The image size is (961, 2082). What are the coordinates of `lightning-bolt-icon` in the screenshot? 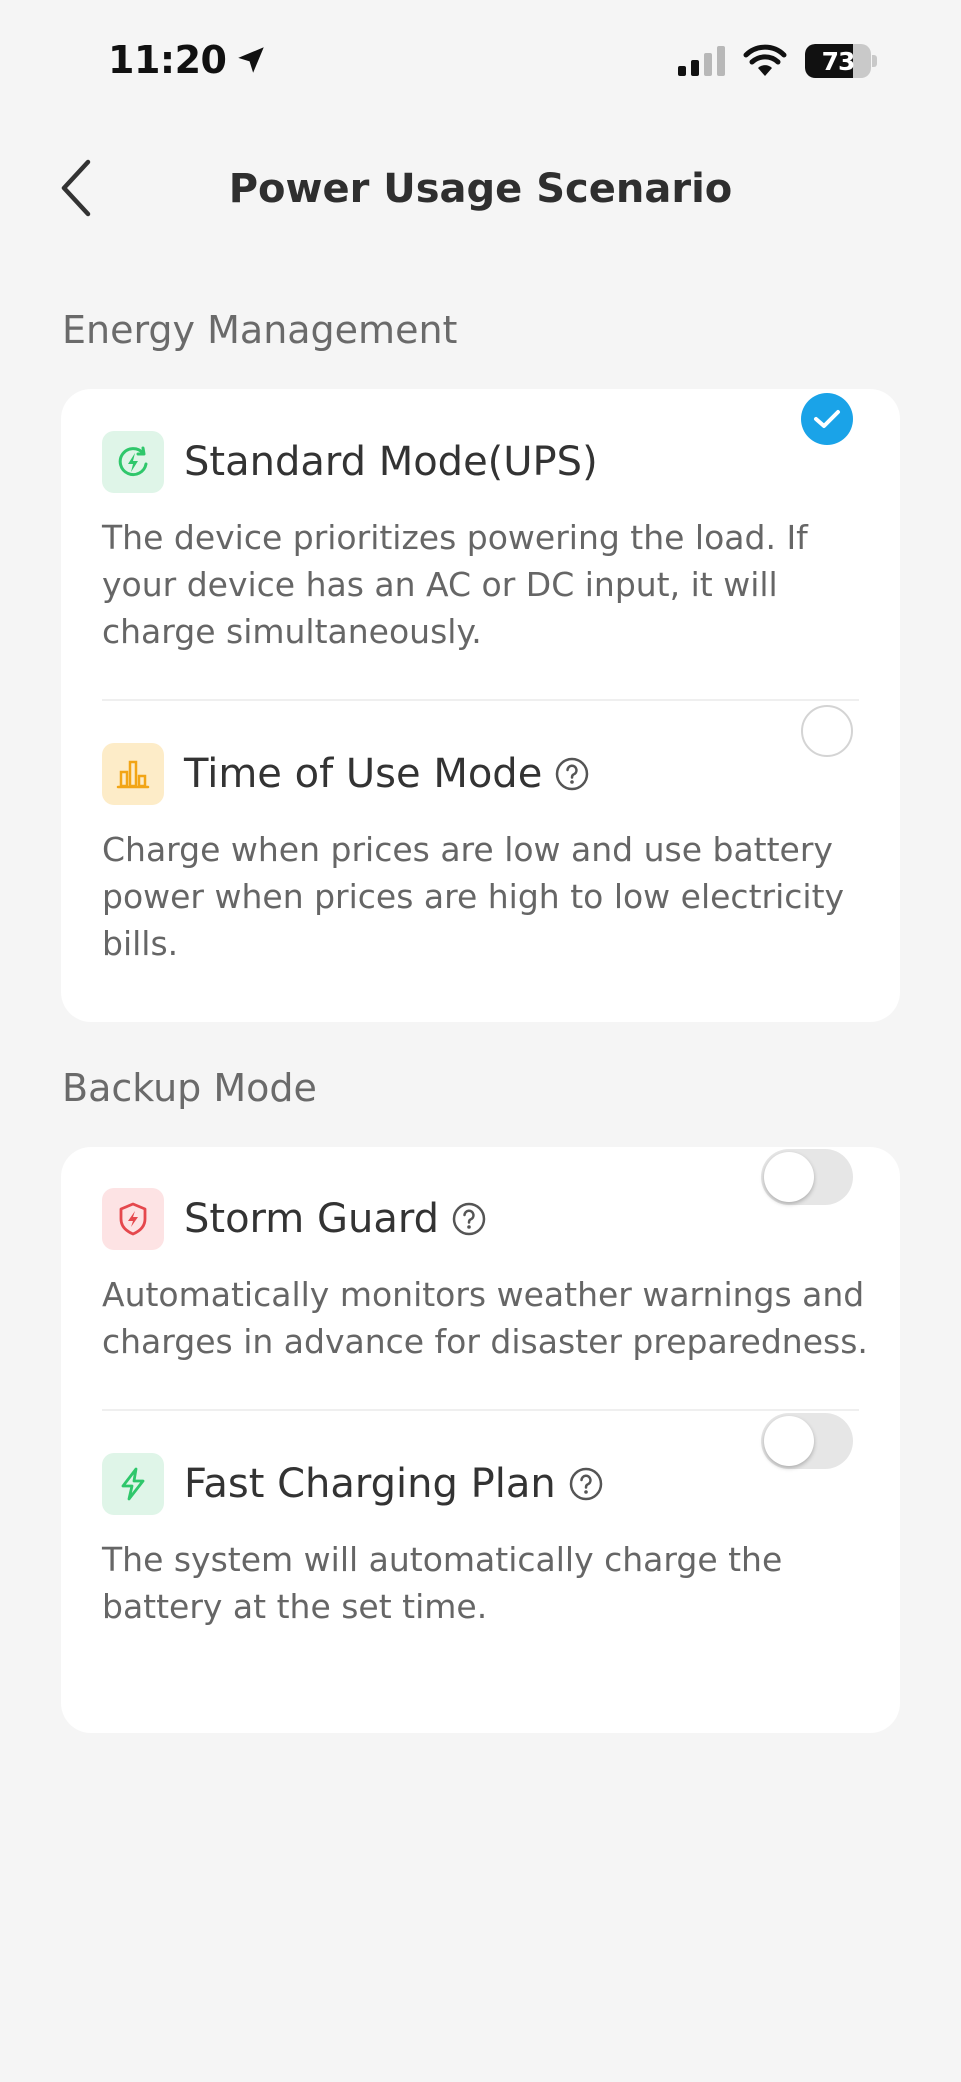 It's located at (133, 1484).